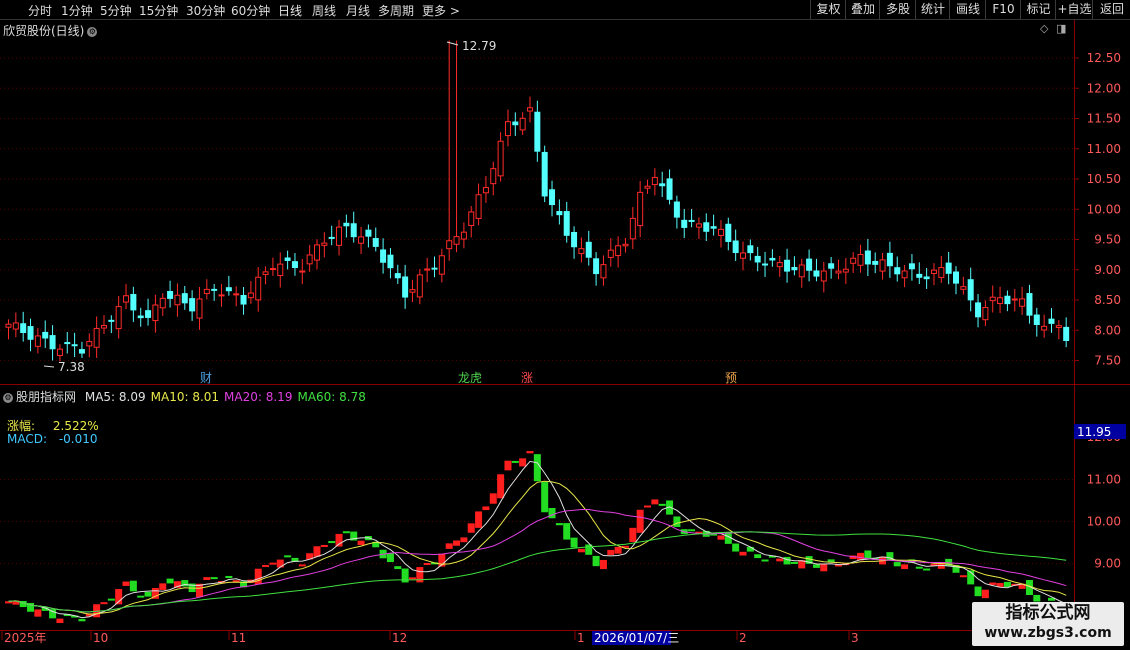  What do you see at coordinates (1104, 149) in the screenshot?
I see `price-tick-label: 11.00` at bounding box center [1104, 149].